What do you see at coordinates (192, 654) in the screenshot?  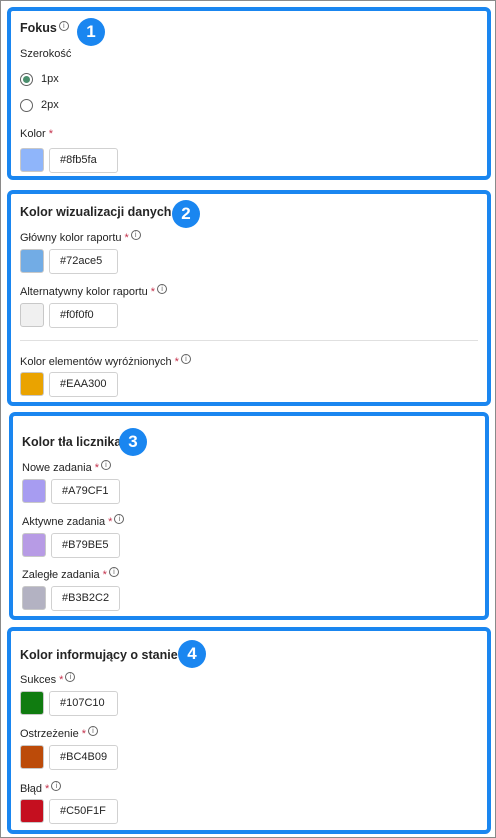 I see `step-badge-4: 4` at bounding box center [192, 654].